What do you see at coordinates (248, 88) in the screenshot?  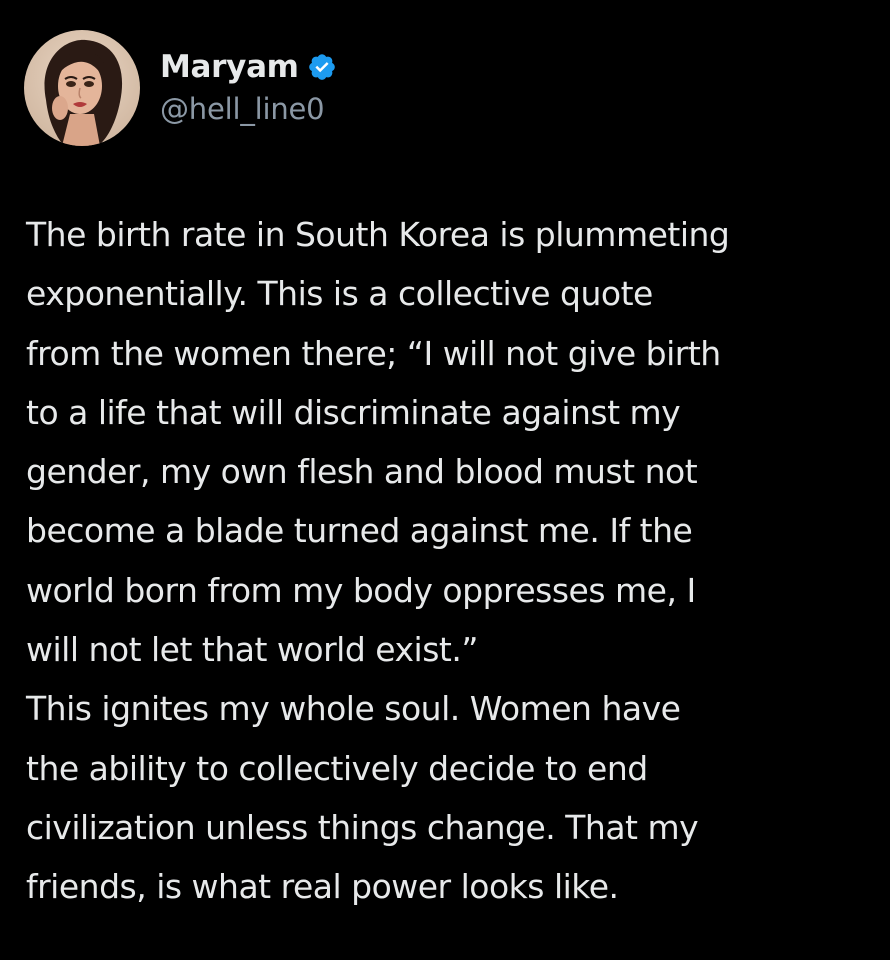 I see `author-names: Maryam @hell_line0` at bounding box center [248, 88].